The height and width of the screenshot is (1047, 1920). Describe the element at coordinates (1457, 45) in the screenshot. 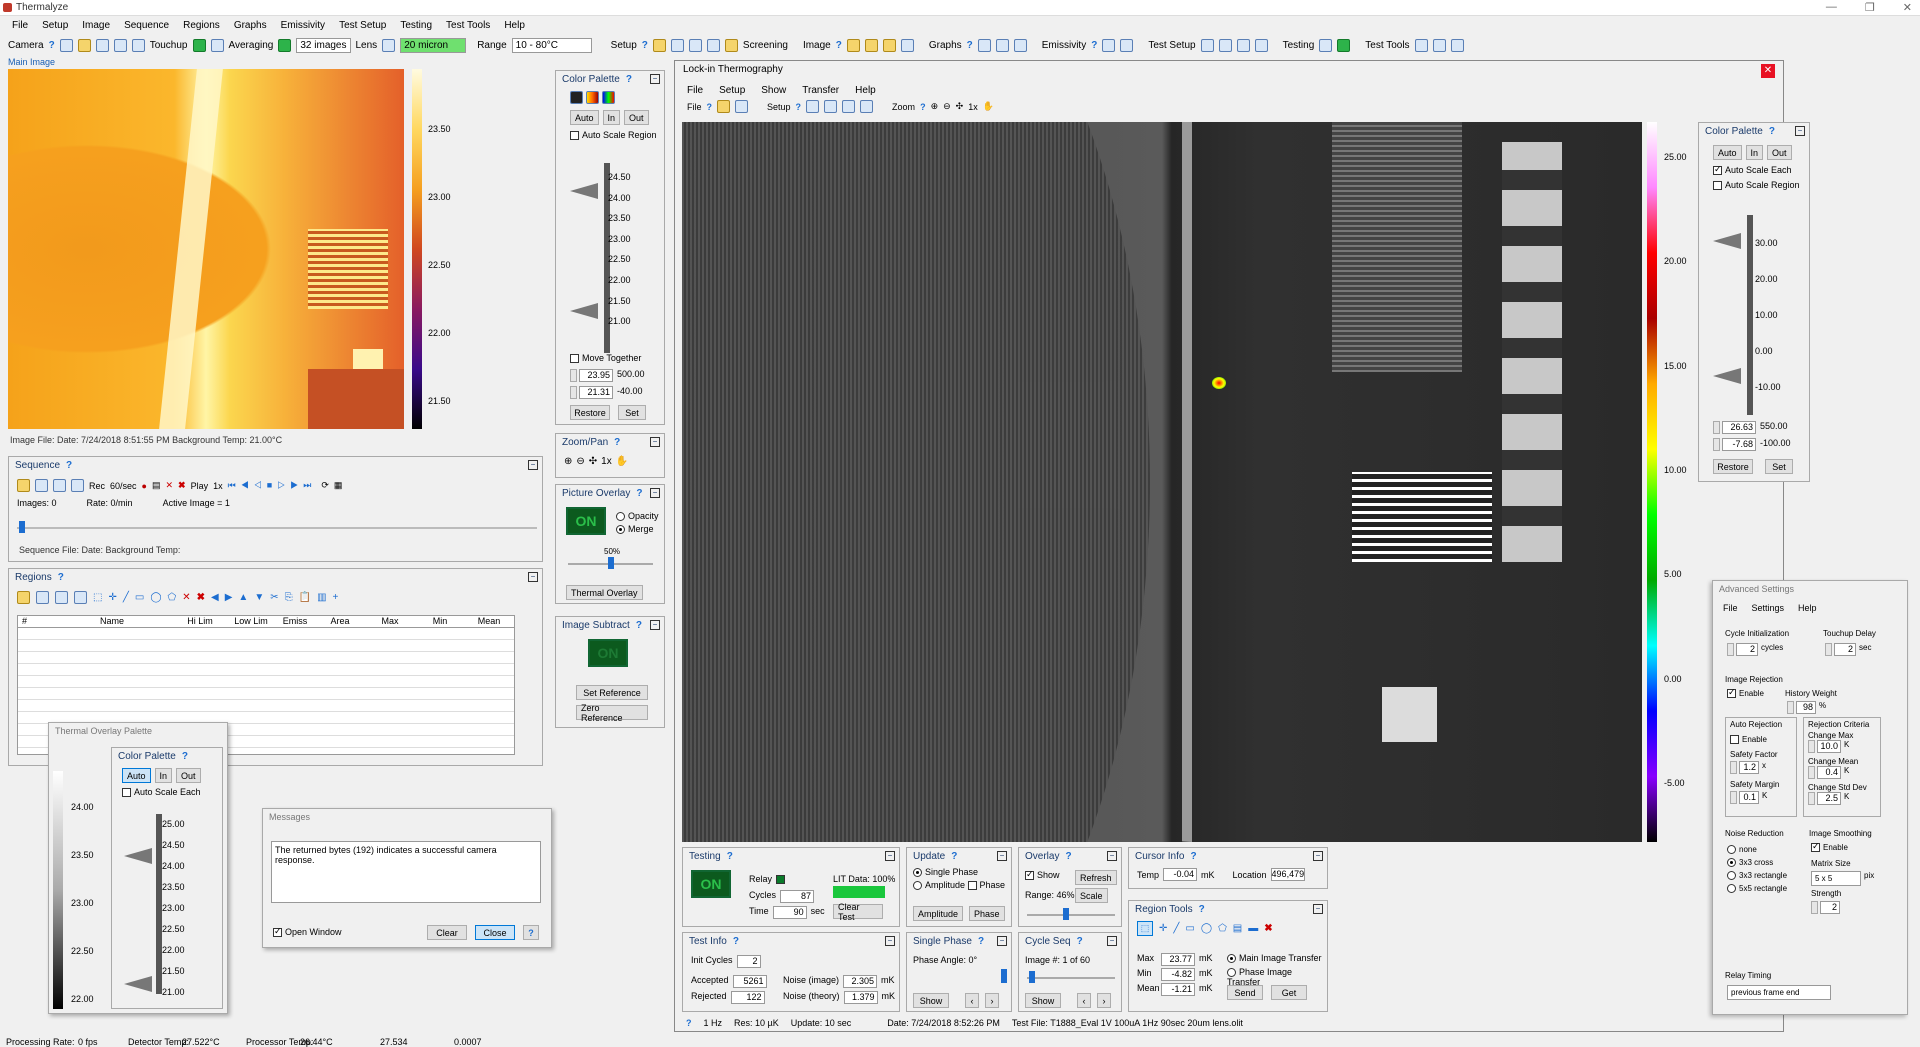

I see `compass-icon` at that location.